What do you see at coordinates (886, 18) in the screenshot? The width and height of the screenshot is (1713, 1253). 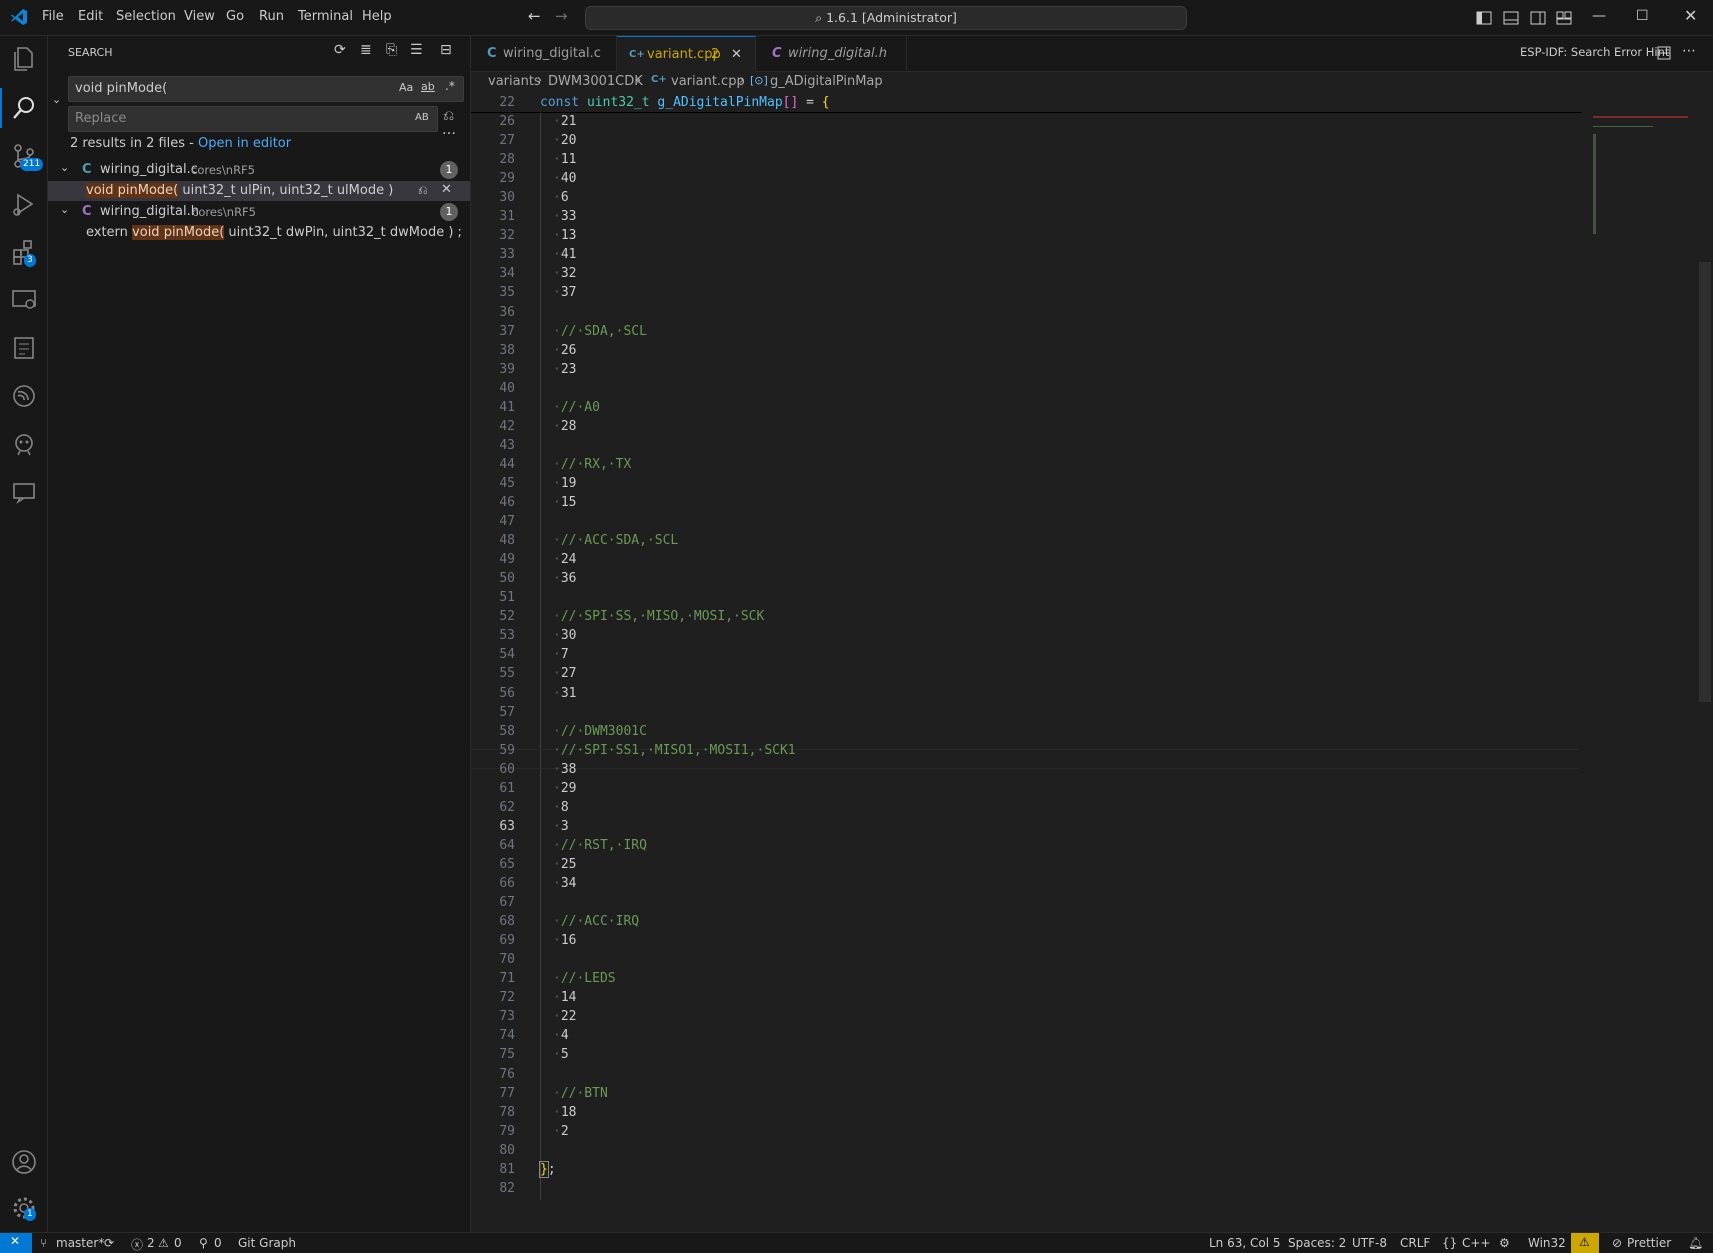 I see `command-center: ⌕ 1.6.1 [Administrator]` at bounding box center [886, 18].